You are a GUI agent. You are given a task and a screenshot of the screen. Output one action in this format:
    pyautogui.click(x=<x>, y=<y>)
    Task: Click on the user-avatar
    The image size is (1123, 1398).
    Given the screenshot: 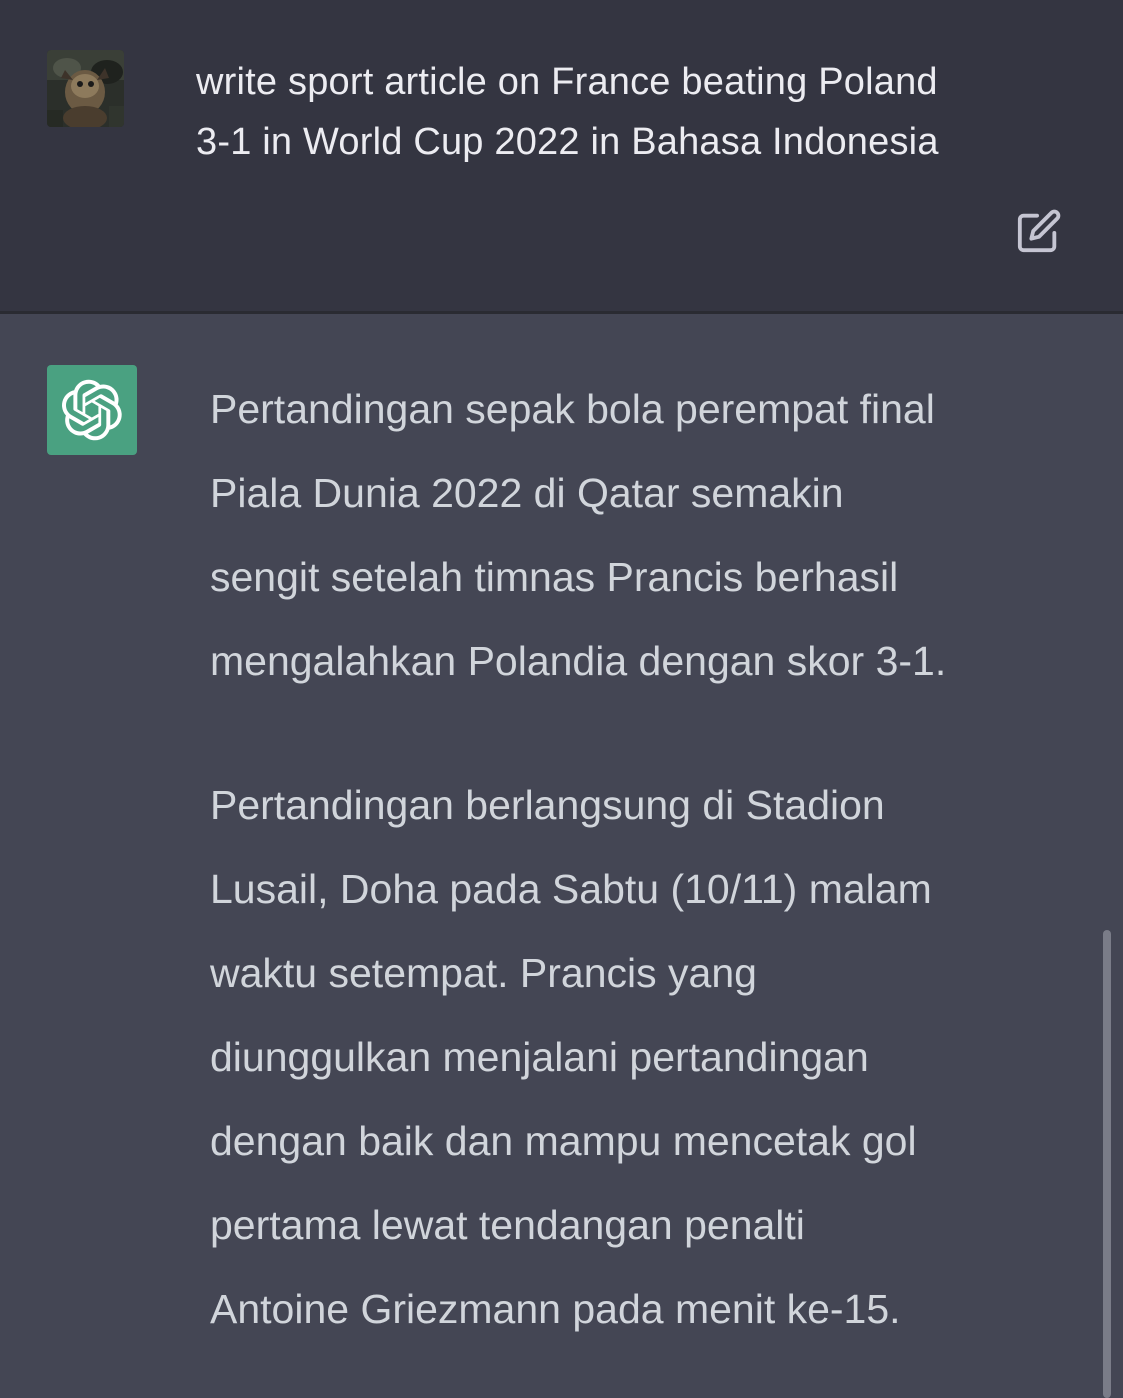 What is the action you would take?
    pyautogui.click(x=85, y=88)
    